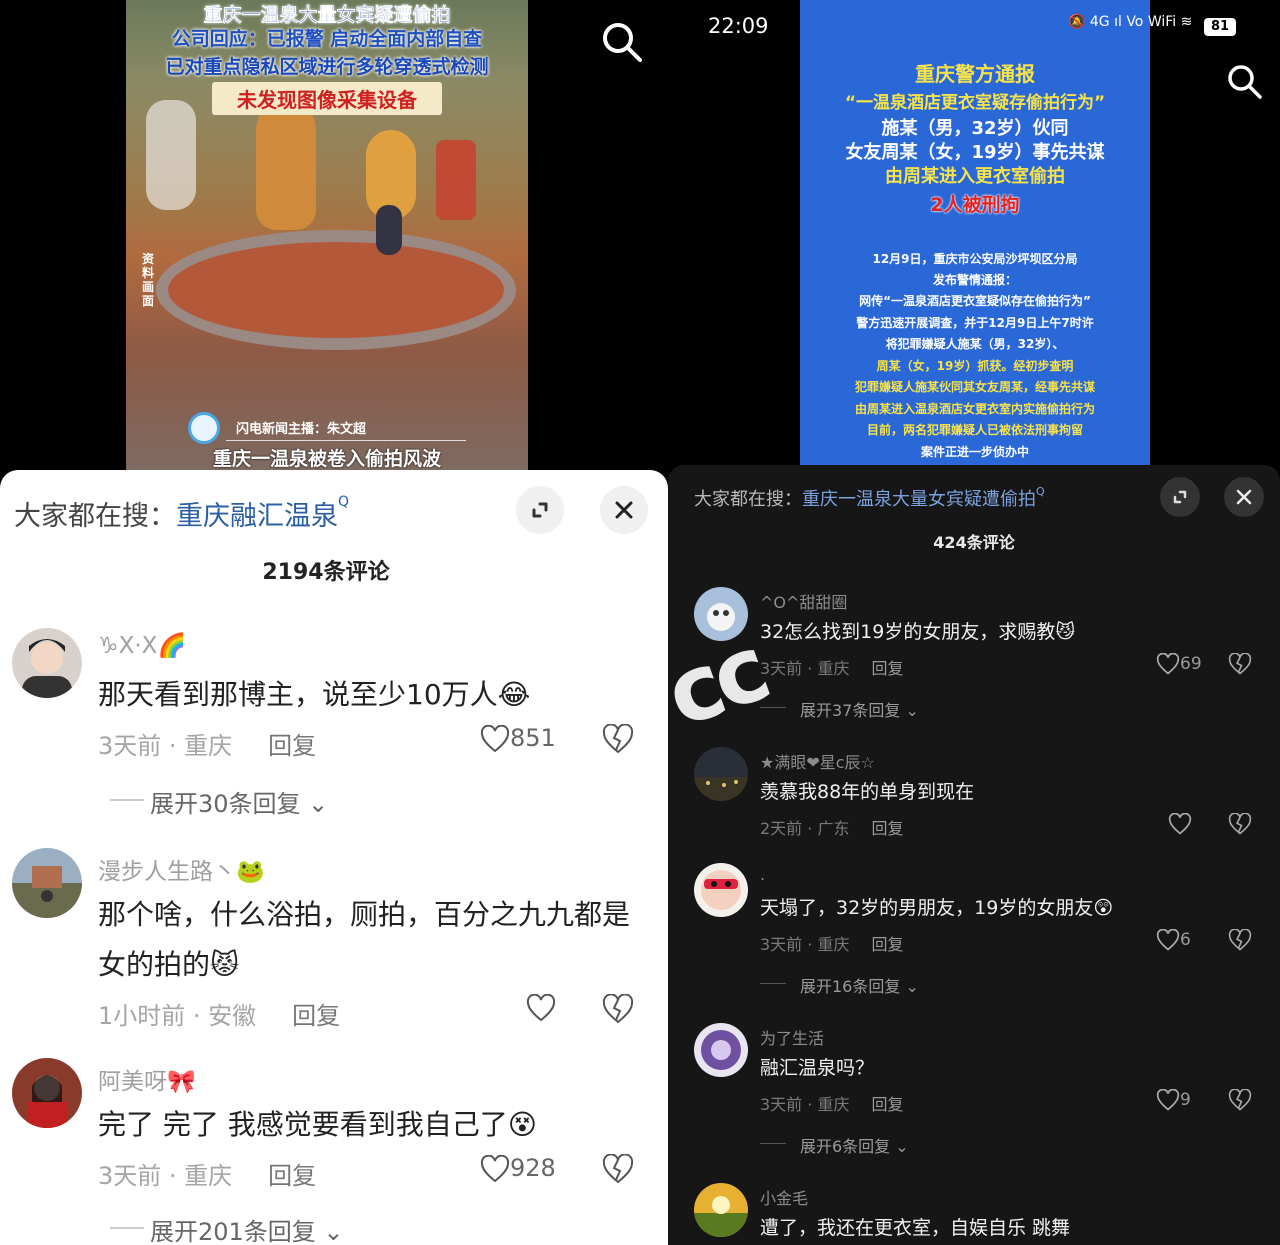  I want to click on comment-text: 融汇温泉吗？, so click(817, 1068).